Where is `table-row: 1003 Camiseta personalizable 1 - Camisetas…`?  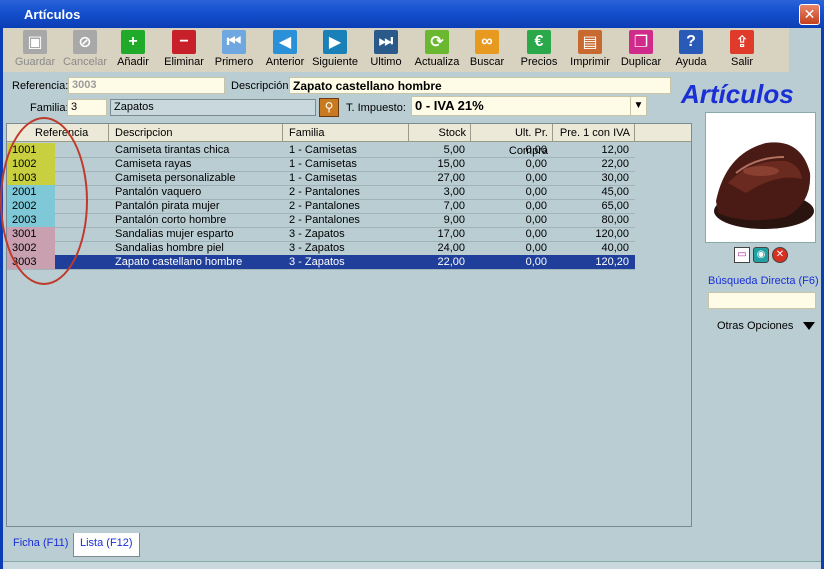 table-row: 1003 Camiseta personalizable 1 - Camisetas… is located at coordinates (321, 178).